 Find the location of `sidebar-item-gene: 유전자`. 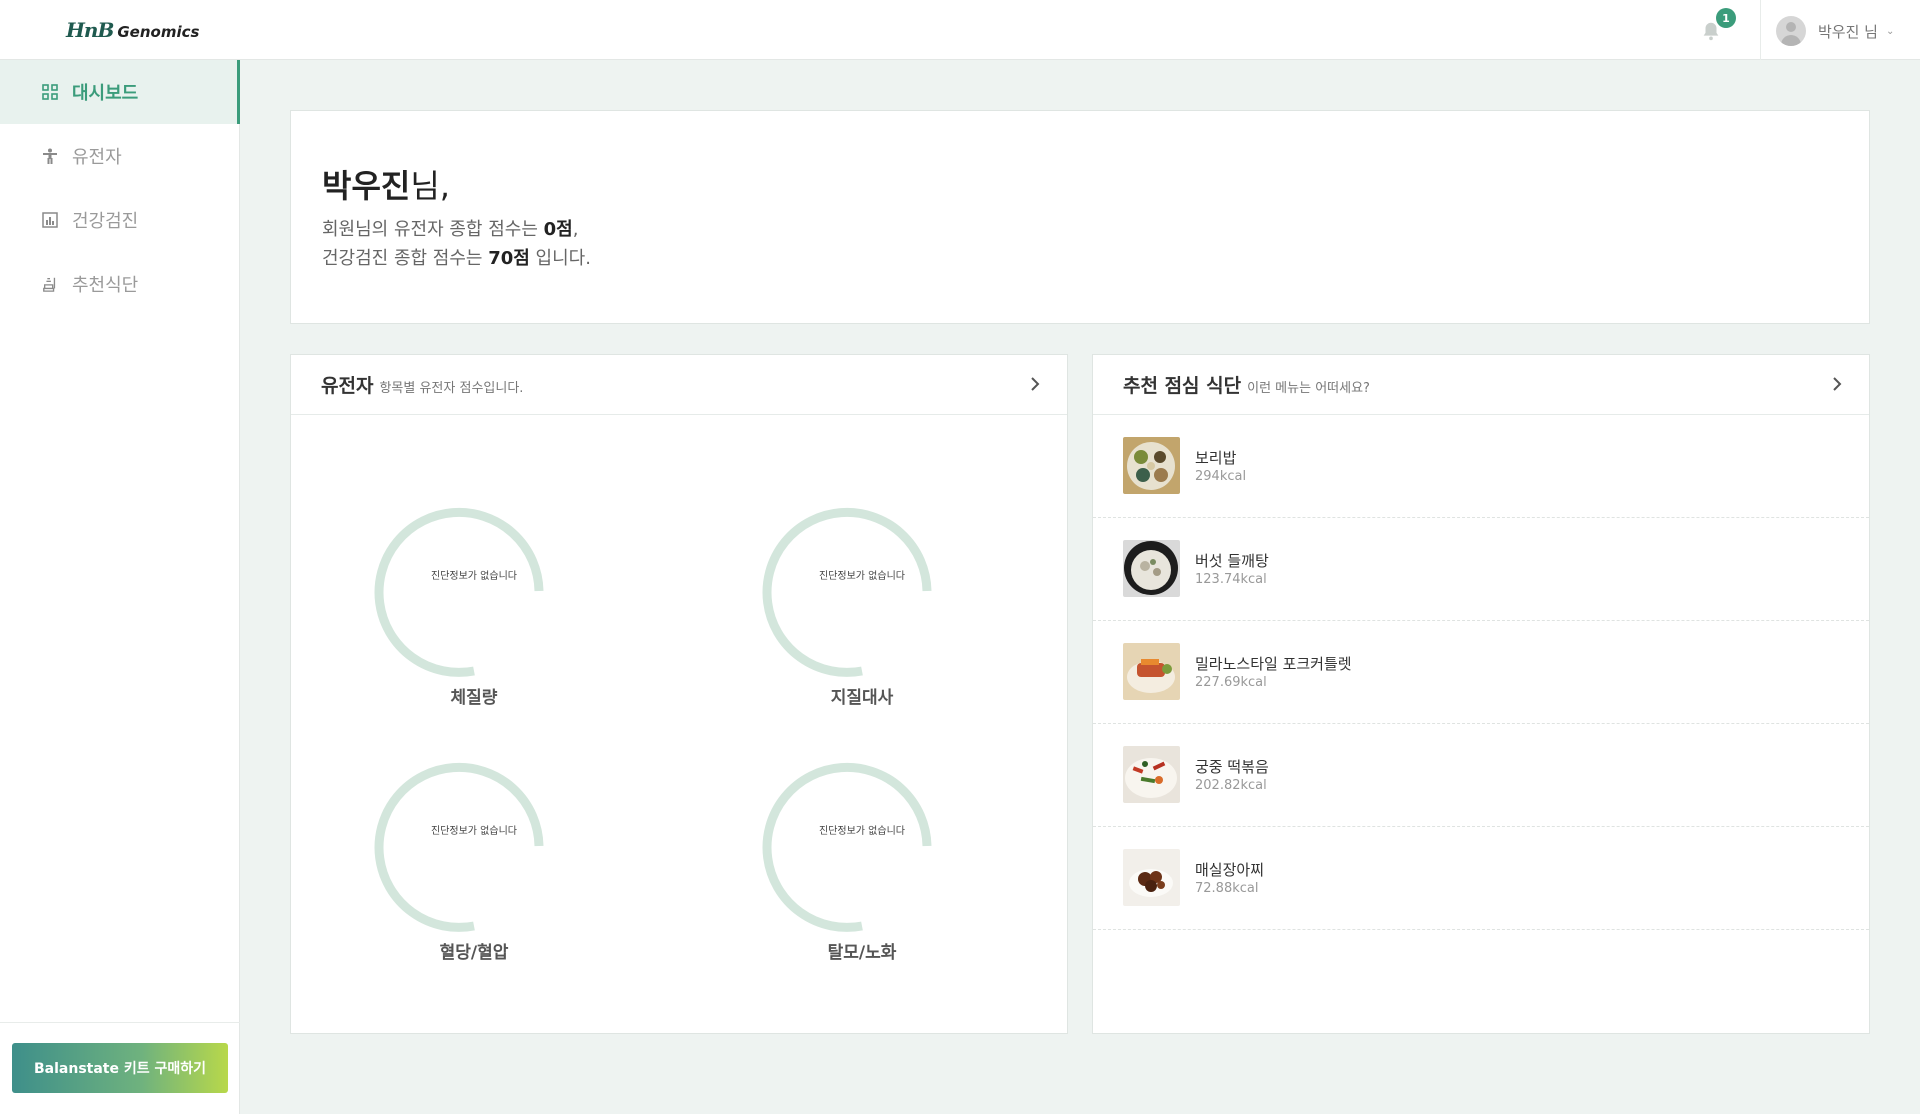

sidebar-item-gene: 유전자 is located at coordinates (120, 156).